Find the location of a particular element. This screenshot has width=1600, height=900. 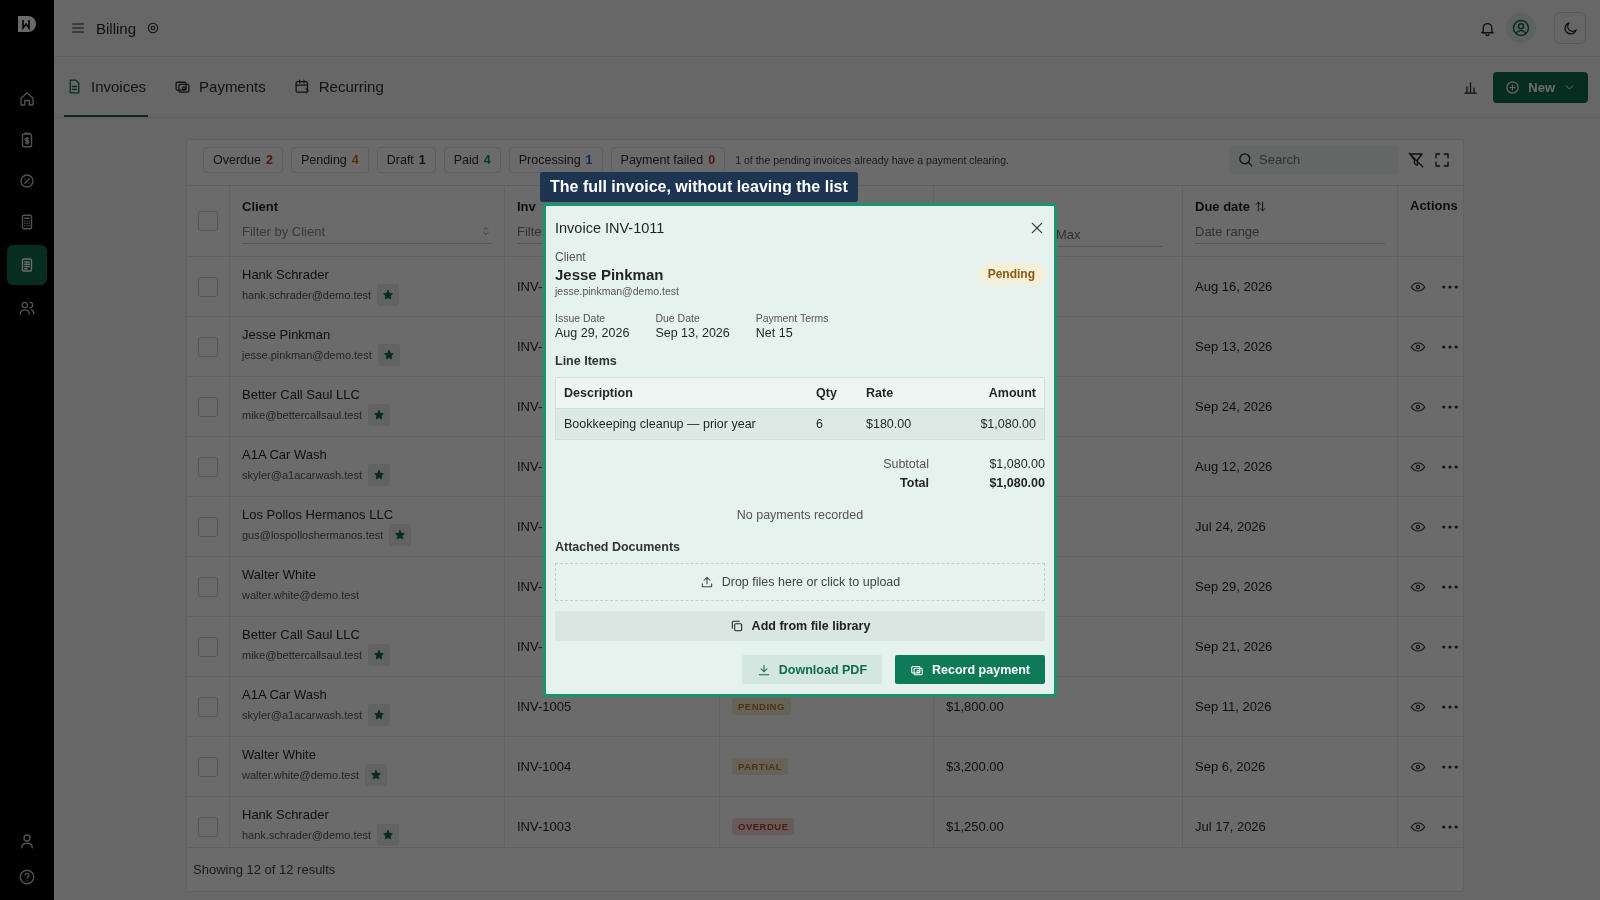

theme-toggle is located at coordinates (1570, 28).